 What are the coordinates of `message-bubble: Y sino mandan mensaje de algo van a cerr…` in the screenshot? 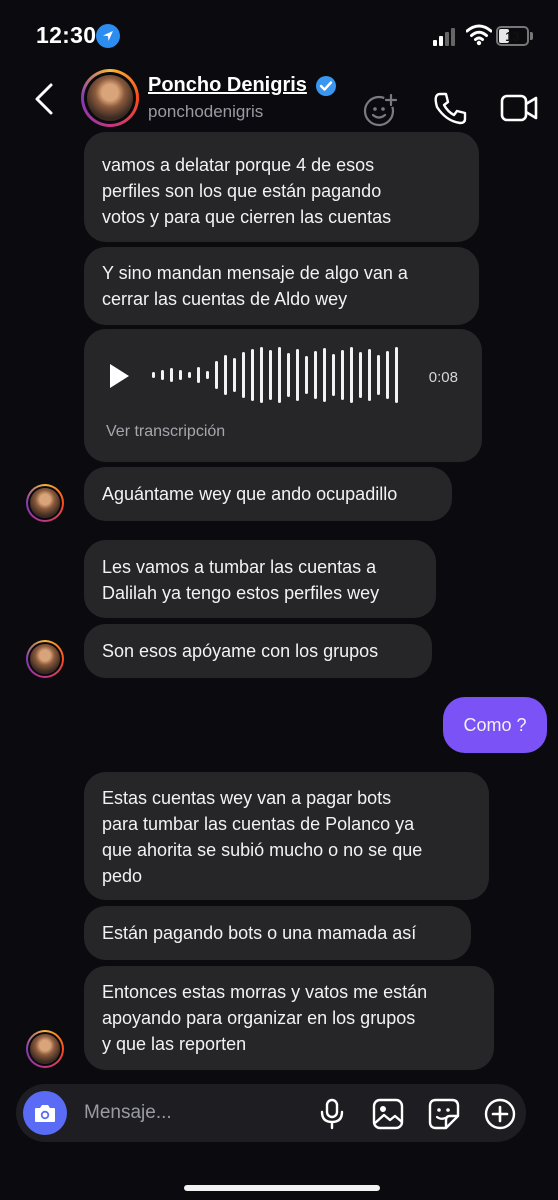 It's located at (281, 286).